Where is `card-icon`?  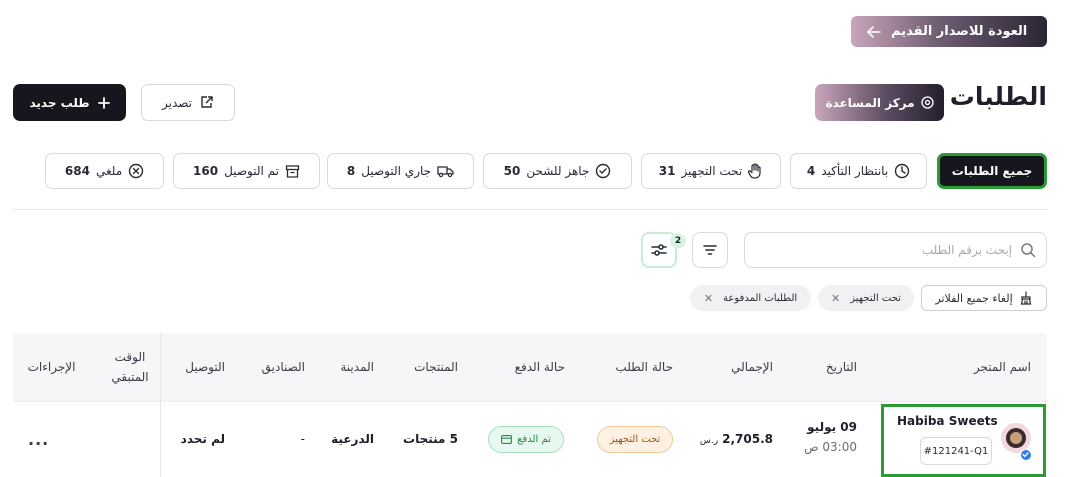
card-icon is located at coordinates (507, 439).